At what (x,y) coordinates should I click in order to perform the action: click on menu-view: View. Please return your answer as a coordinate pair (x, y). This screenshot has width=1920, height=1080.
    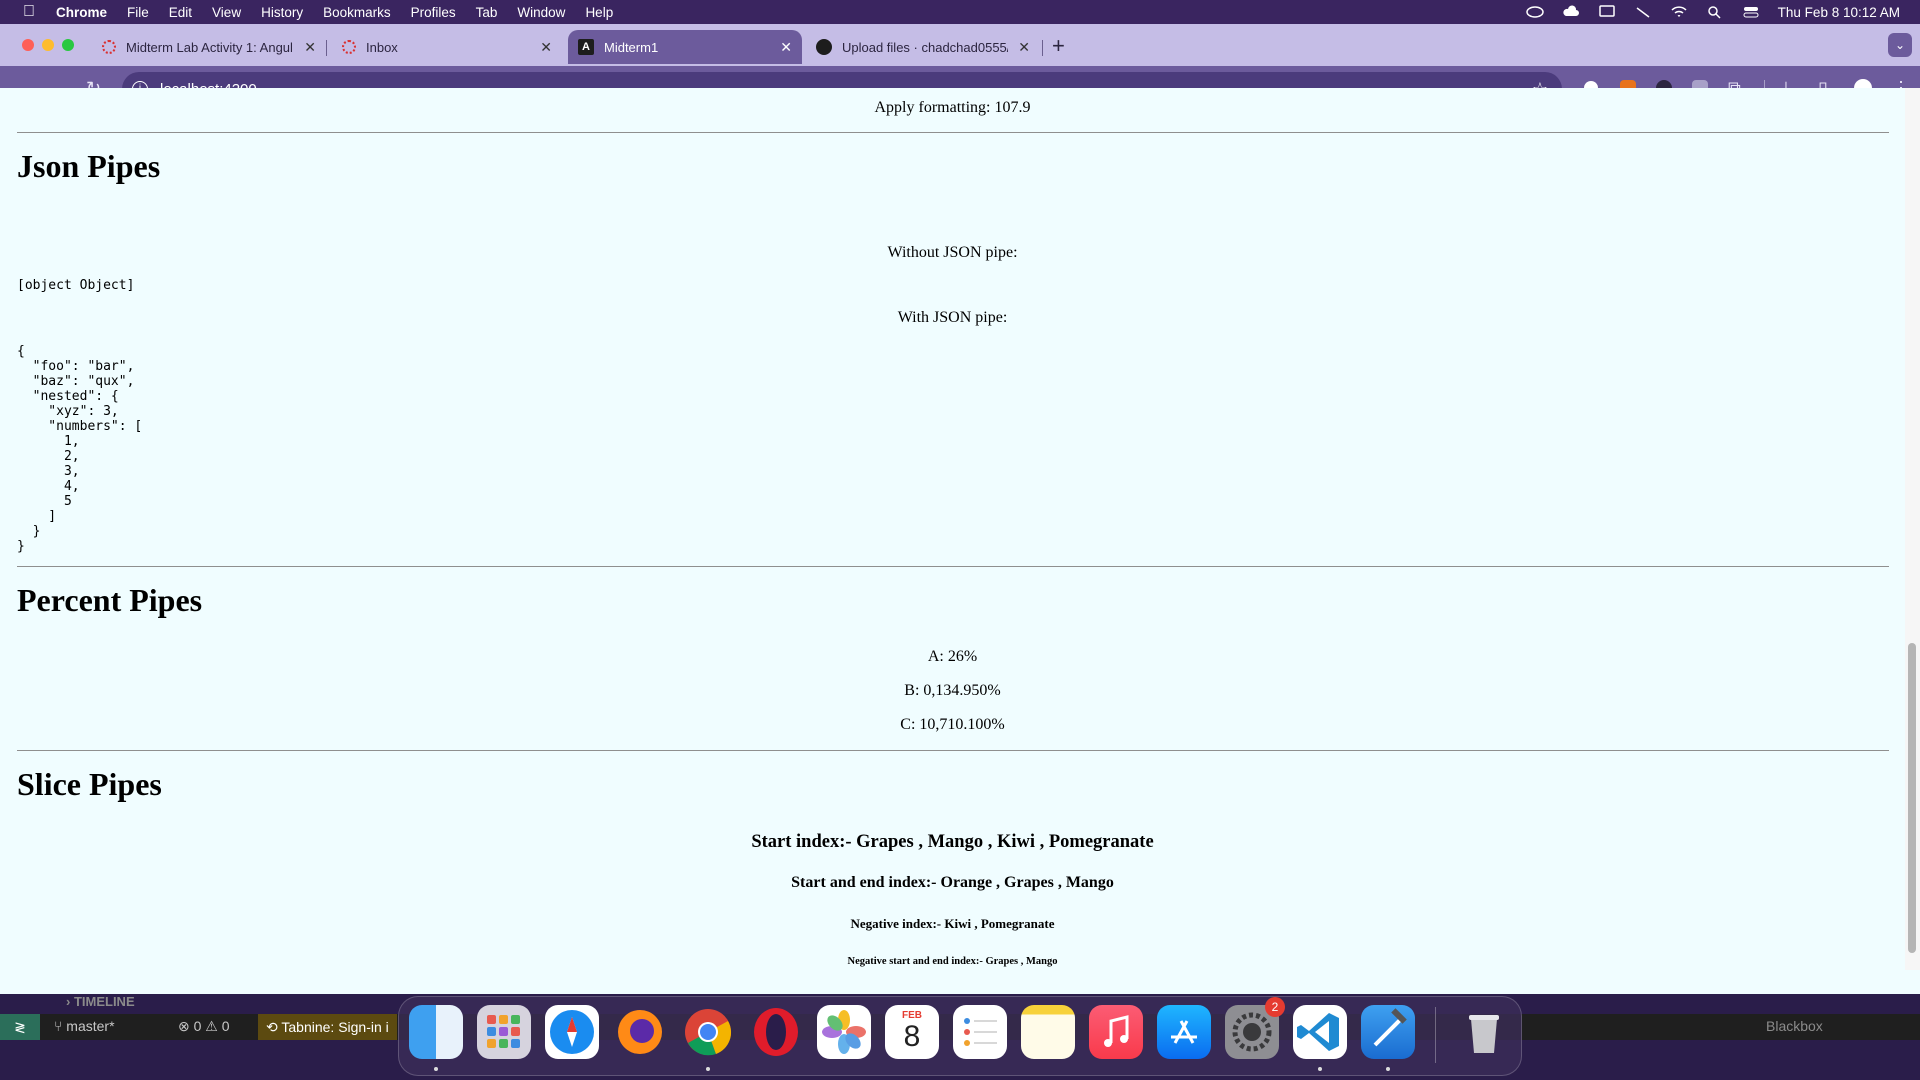
    Looking at the image, I should click on (226, 12).